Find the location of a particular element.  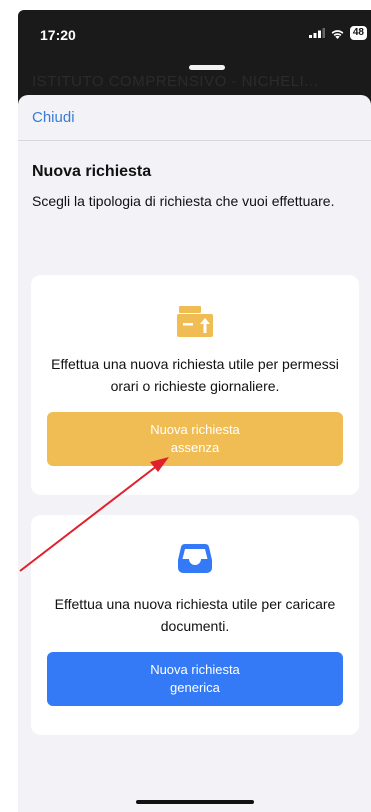

sheet-grabber-handle is located at coordinates (207, 67).